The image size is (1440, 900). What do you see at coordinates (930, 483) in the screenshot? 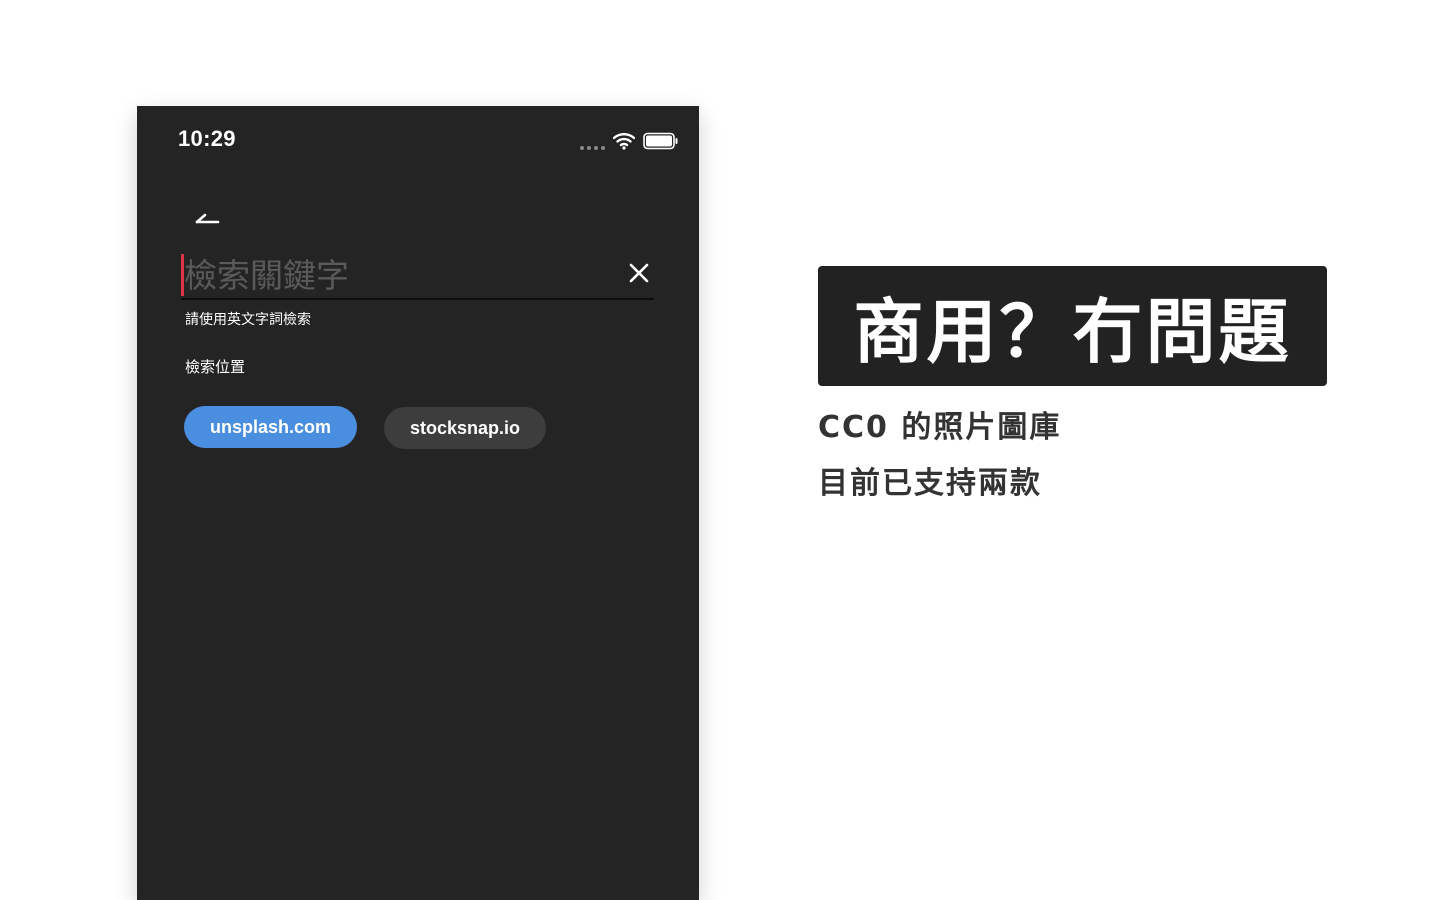
I see `promo-line-2: 目前已支持兩款` at bounding box center [930, 483].